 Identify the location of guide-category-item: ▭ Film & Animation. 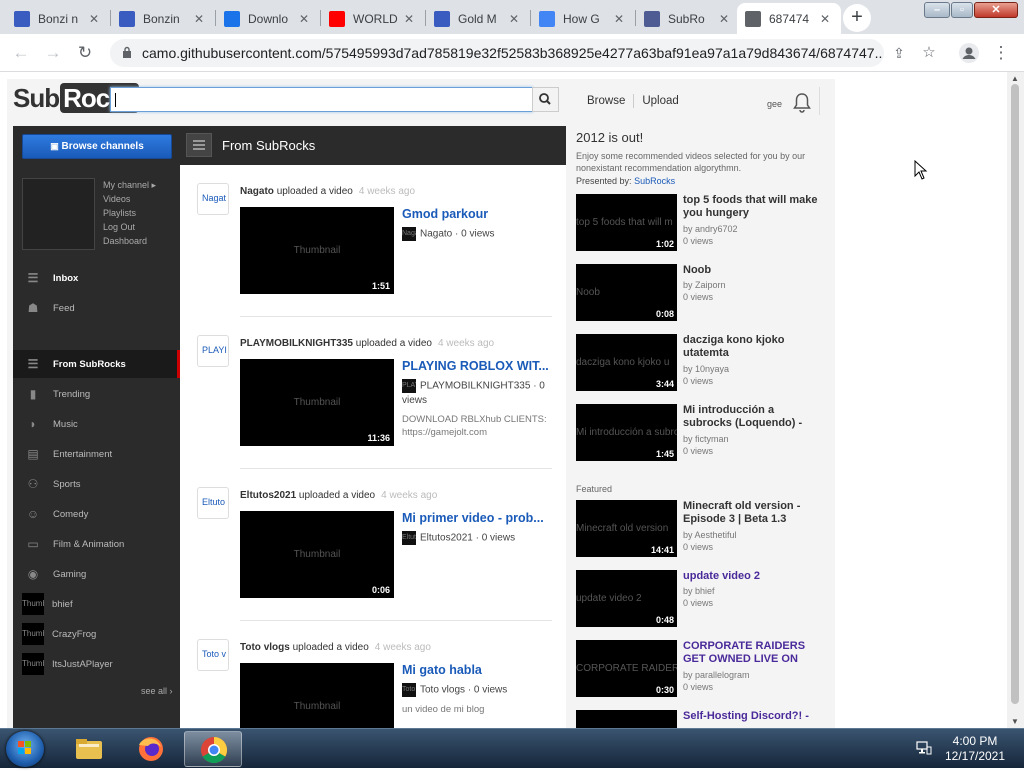
(96, 544).